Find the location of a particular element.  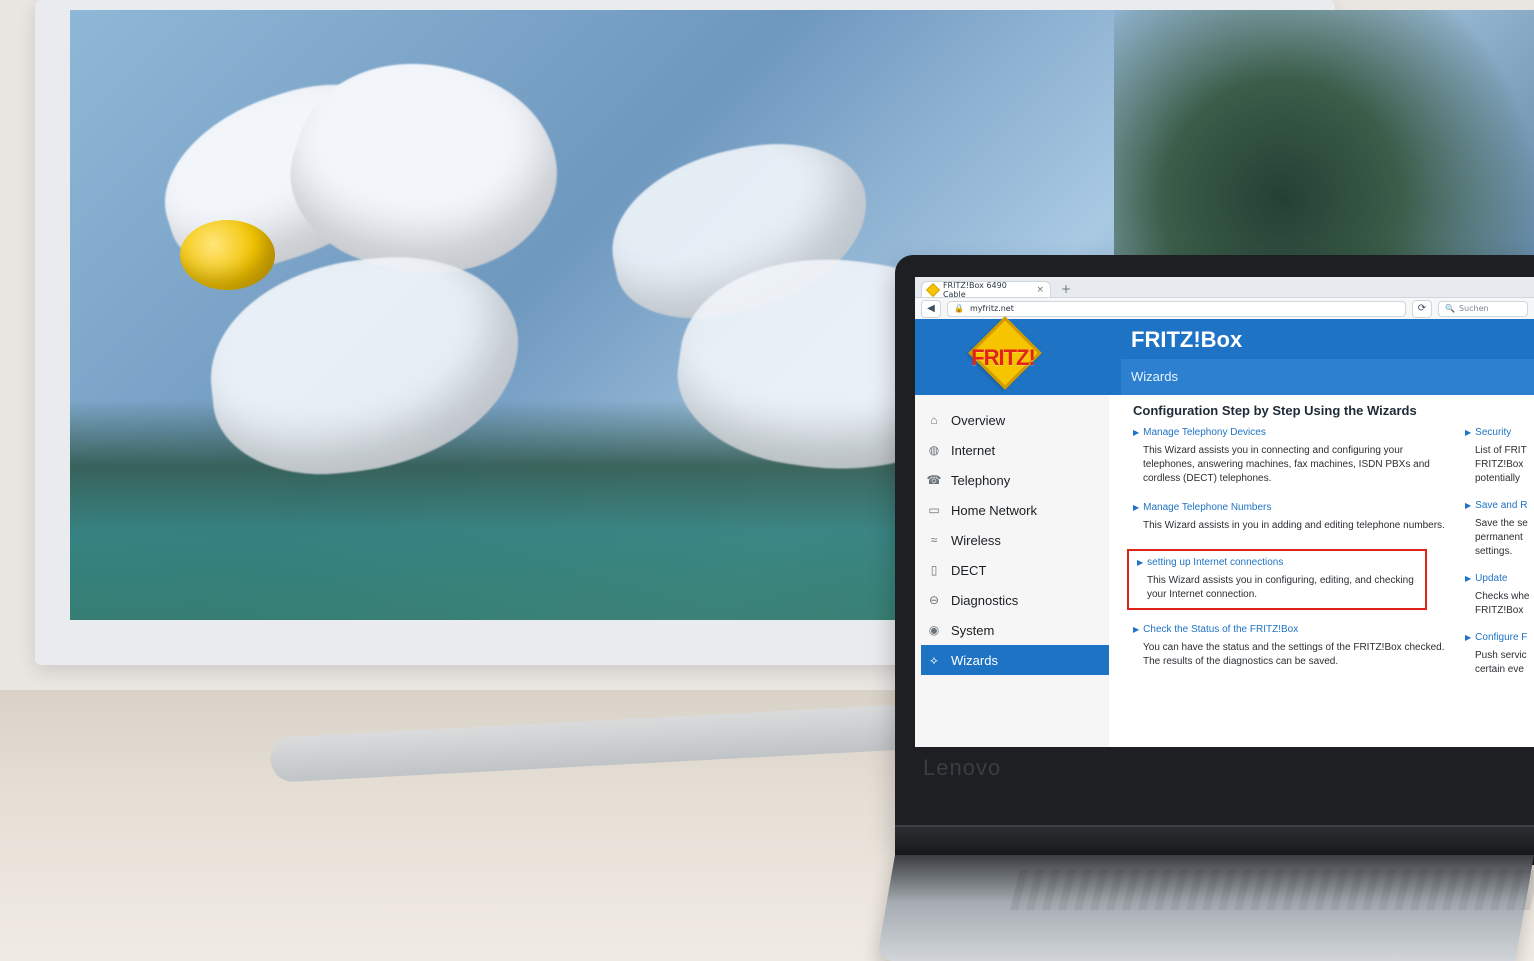

sidebar-item-diagnostics: ⊖ Diagnostics is located at coordinates (1015, 600).